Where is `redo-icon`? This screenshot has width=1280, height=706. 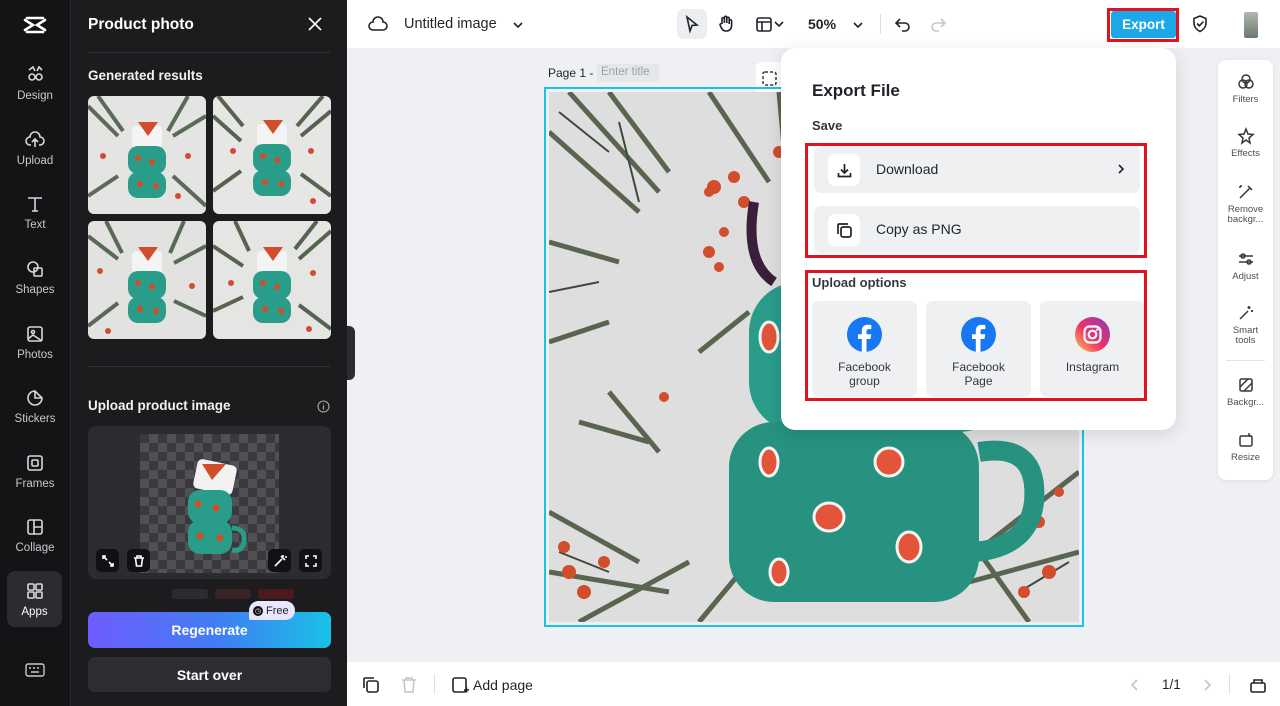 redo-icon is located at coordinates (938, 24).